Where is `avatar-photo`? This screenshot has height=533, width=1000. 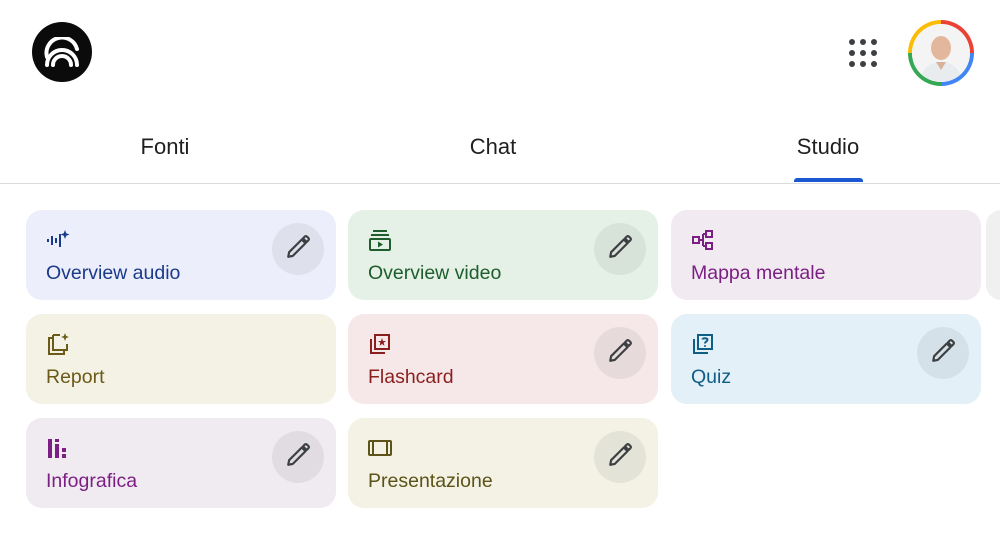 avatar-photo is located at coordinates (941, 53).